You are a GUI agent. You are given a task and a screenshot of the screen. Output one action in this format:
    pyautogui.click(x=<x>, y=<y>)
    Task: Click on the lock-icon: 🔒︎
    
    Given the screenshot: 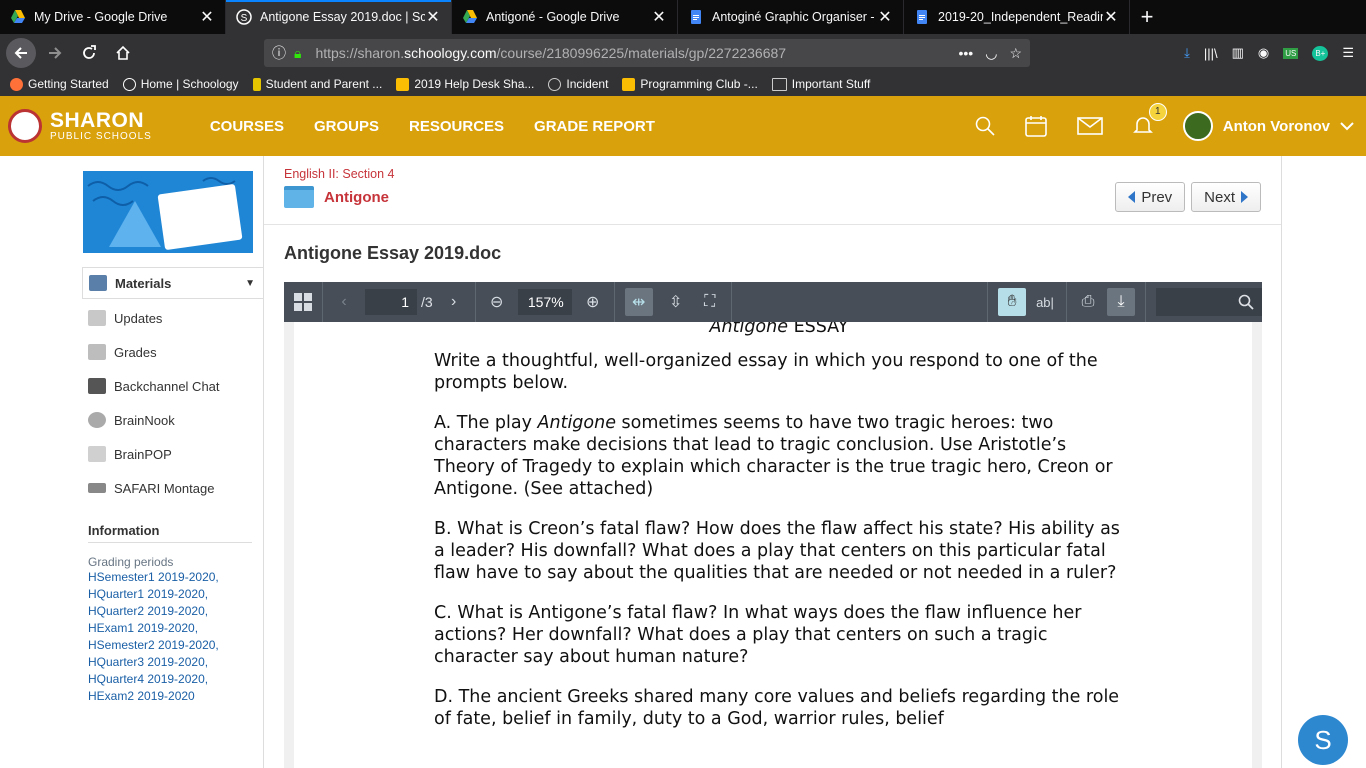 What is the action you would take?
    pyautogui.click(x=297, y=53)
    